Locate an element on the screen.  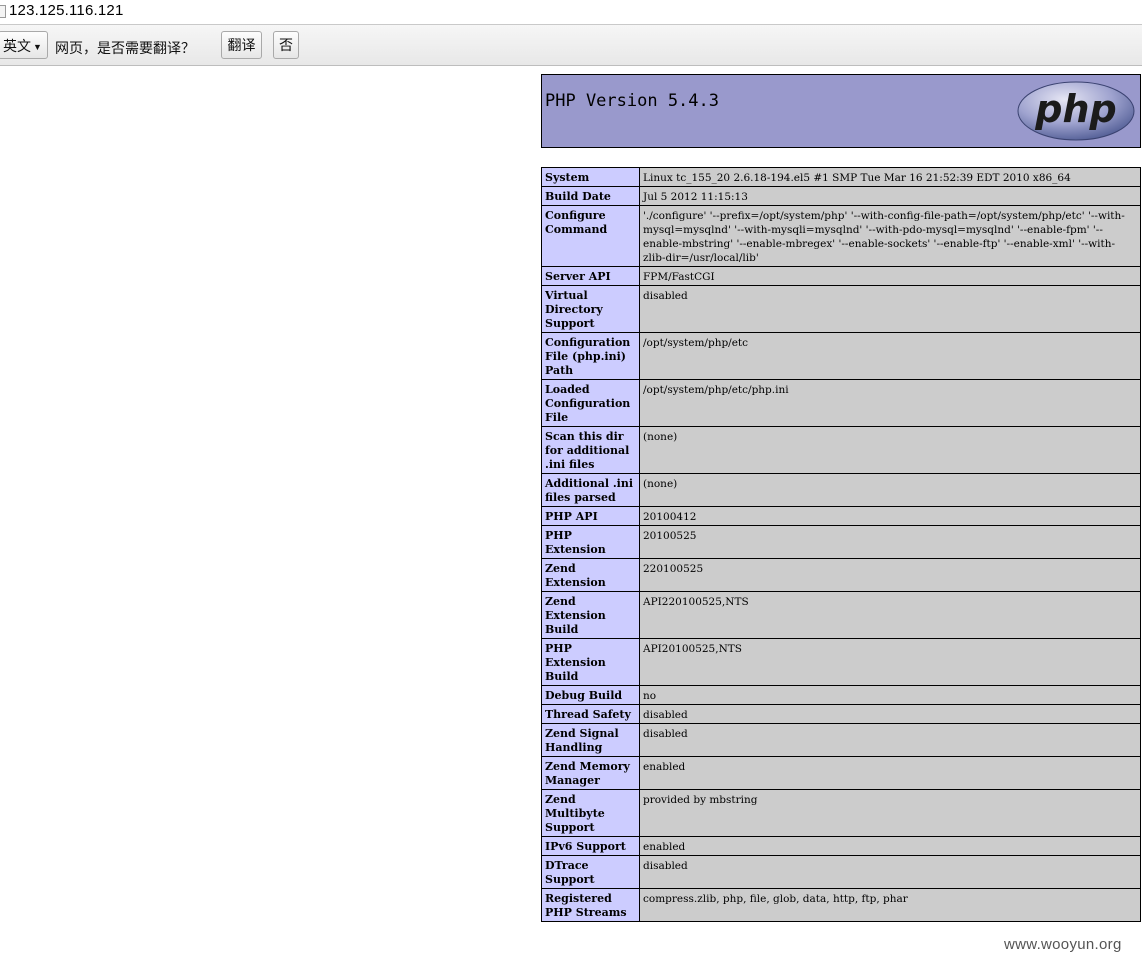
table-row: DTrace Support disabled is located at coordinates (841, 872).